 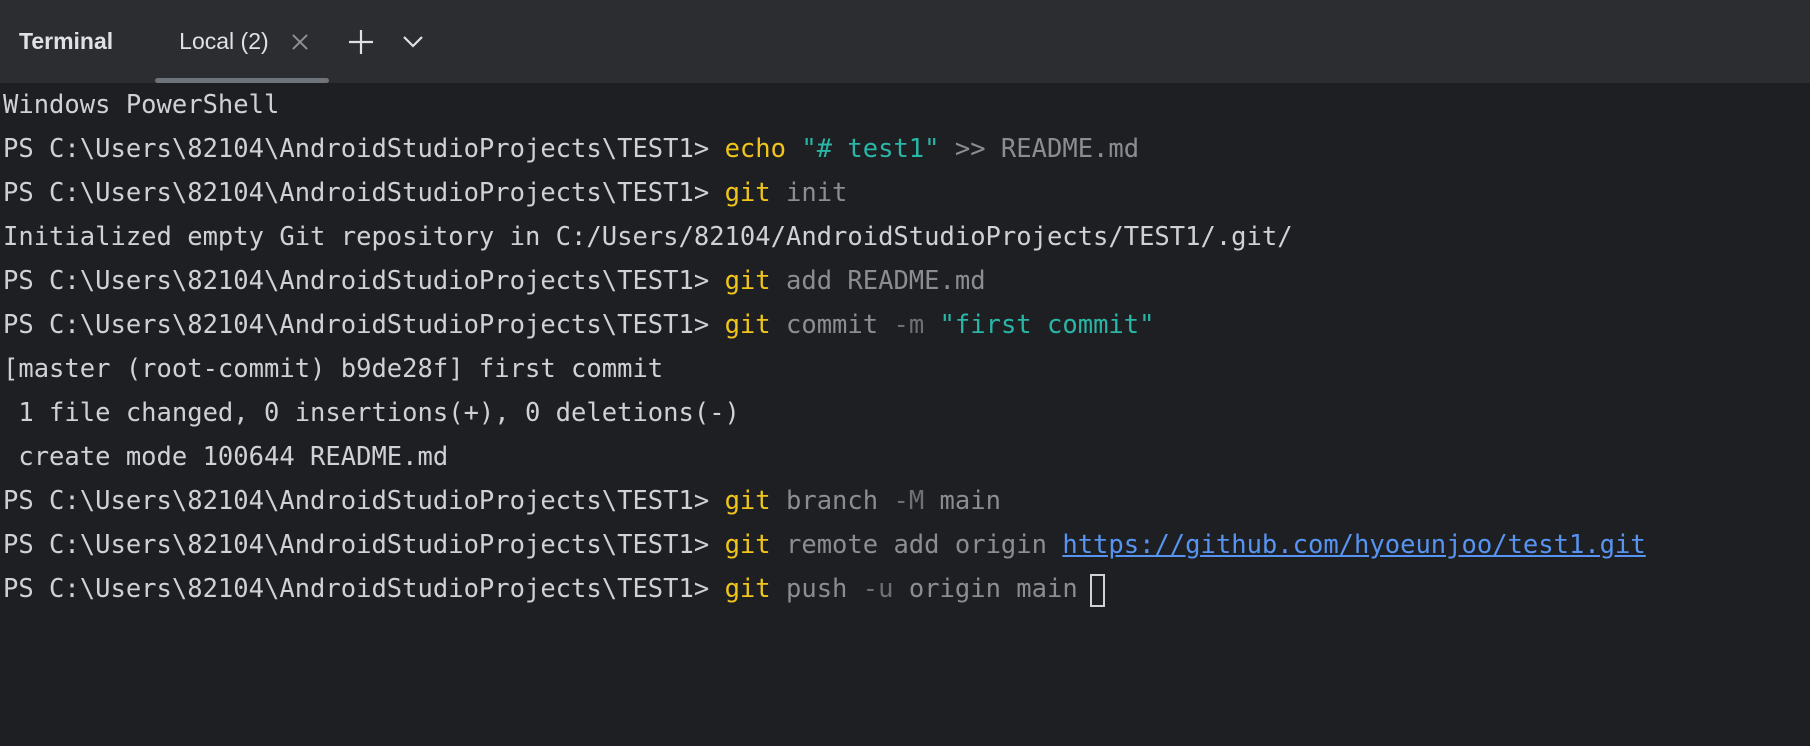 What do you see at coordinates (66, 41) in the screenshot?
I see `panel-title: Terminal` at bounding box center [66, 41].